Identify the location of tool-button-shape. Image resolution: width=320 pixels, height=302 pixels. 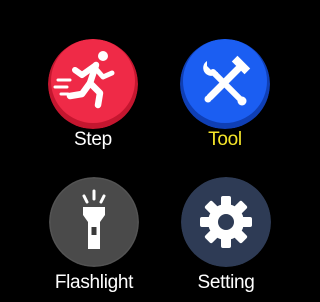
(225, 84).